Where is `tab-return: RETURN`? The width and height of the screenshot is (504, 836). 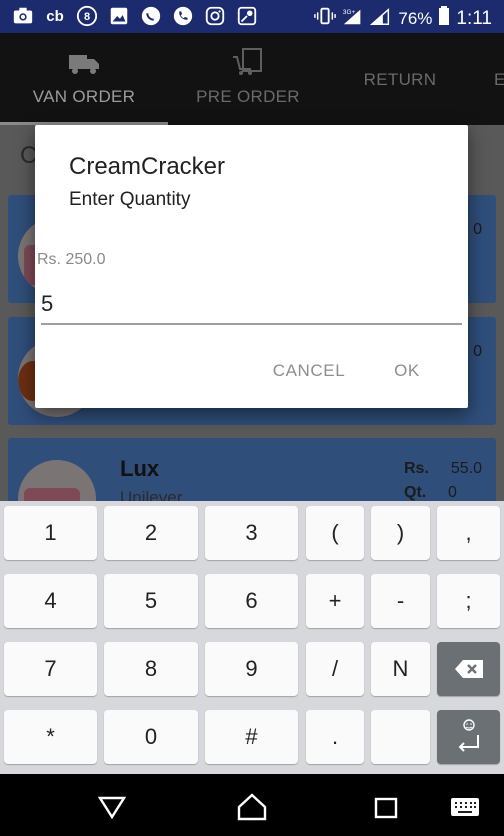 tab-return: RETURN is located at coordinates (400, 79).